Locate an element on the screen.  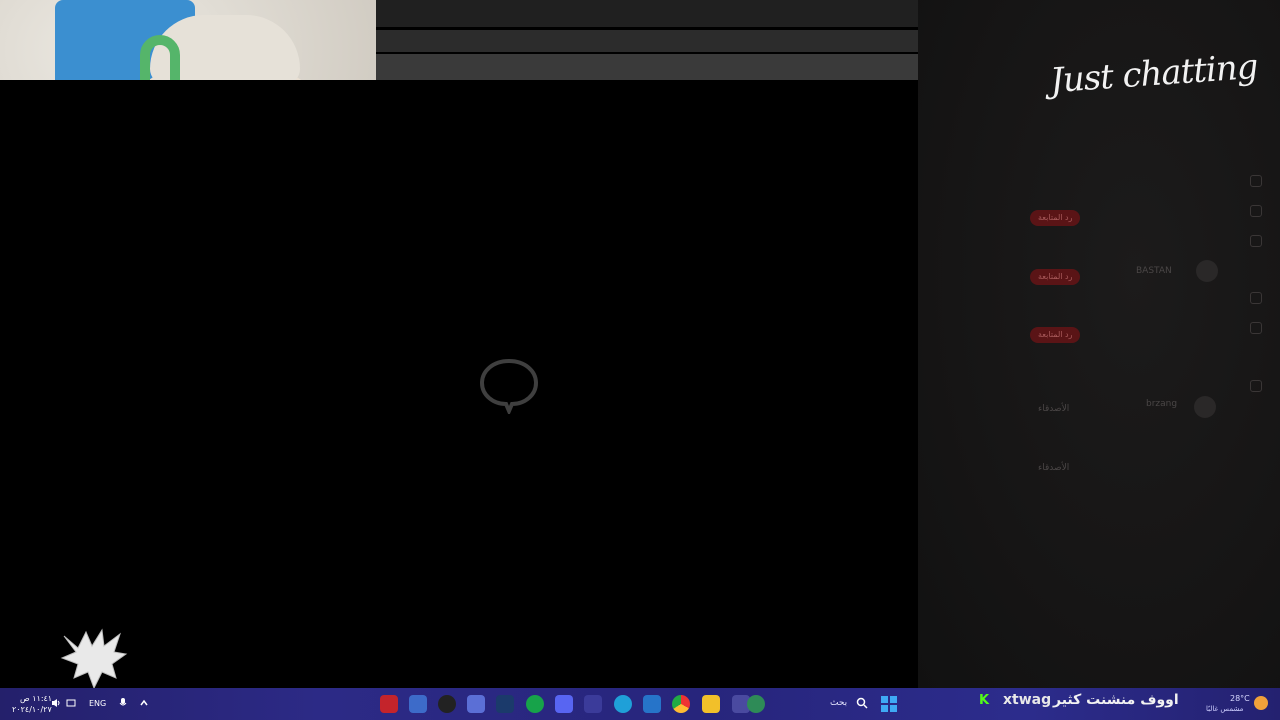
language-indicator: ENG is located at coordinates (97, 703).